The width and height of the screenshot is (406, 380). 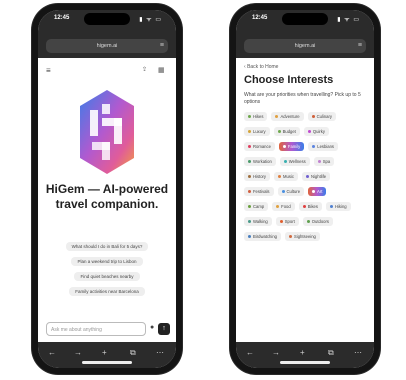 What do you see at coordinates (310, 206) in the screenshot?
I see `interest-tag: Bikes` at bounding box center [310, 206].